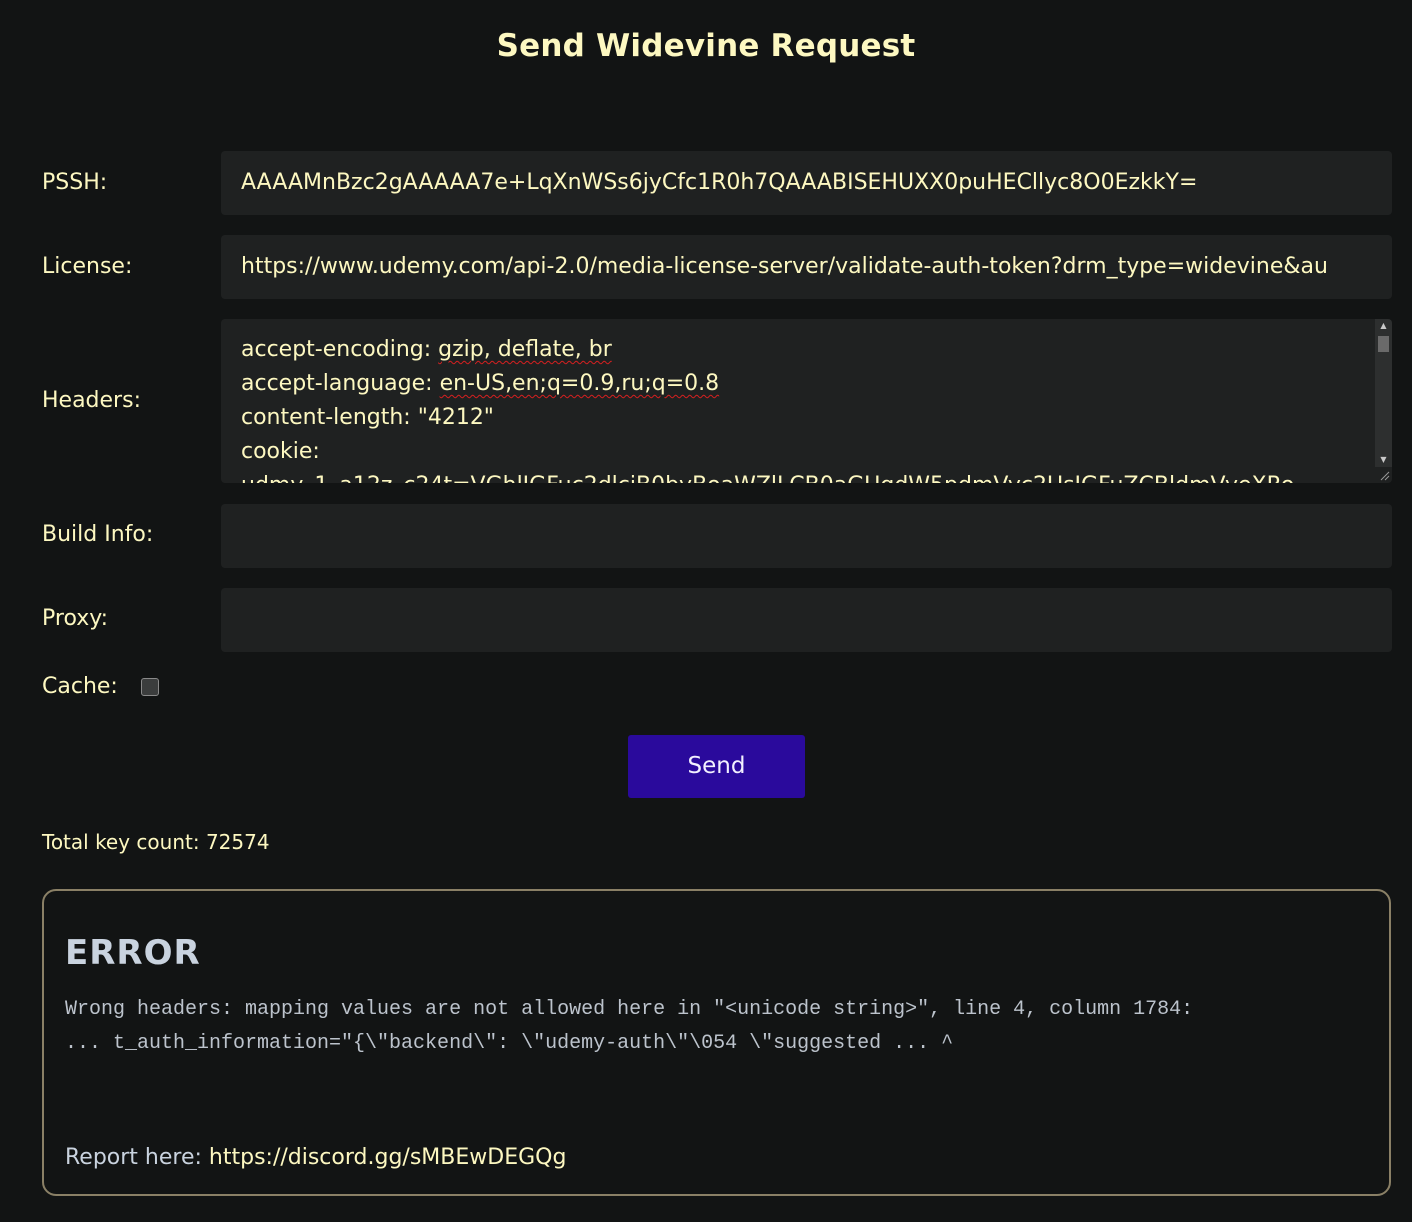 The height and width of the screenshot is (1222, 1412). Describe the element at coordinates (716, 766) in the screenshot. I see `send-button: Send` at that location.